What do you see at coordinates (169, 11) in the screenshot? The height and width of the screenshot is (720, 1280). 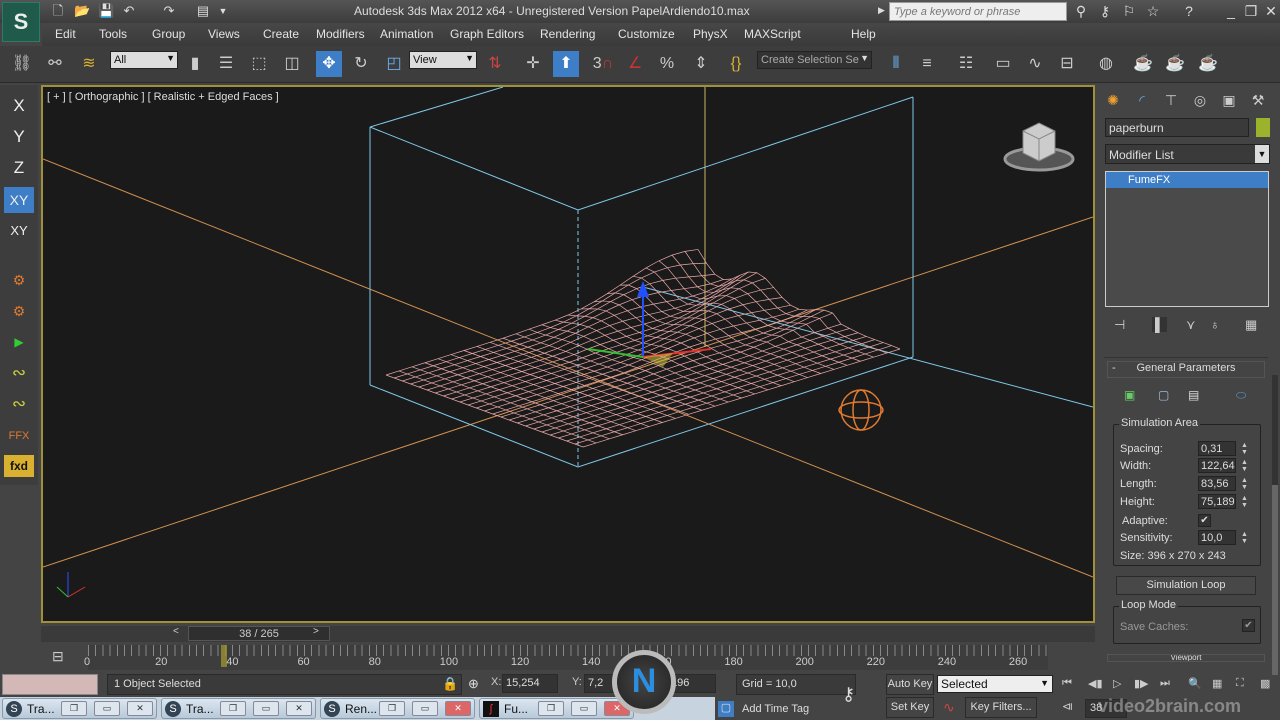 I see `redo-icon: ↷` at bounding box center [169, 11].